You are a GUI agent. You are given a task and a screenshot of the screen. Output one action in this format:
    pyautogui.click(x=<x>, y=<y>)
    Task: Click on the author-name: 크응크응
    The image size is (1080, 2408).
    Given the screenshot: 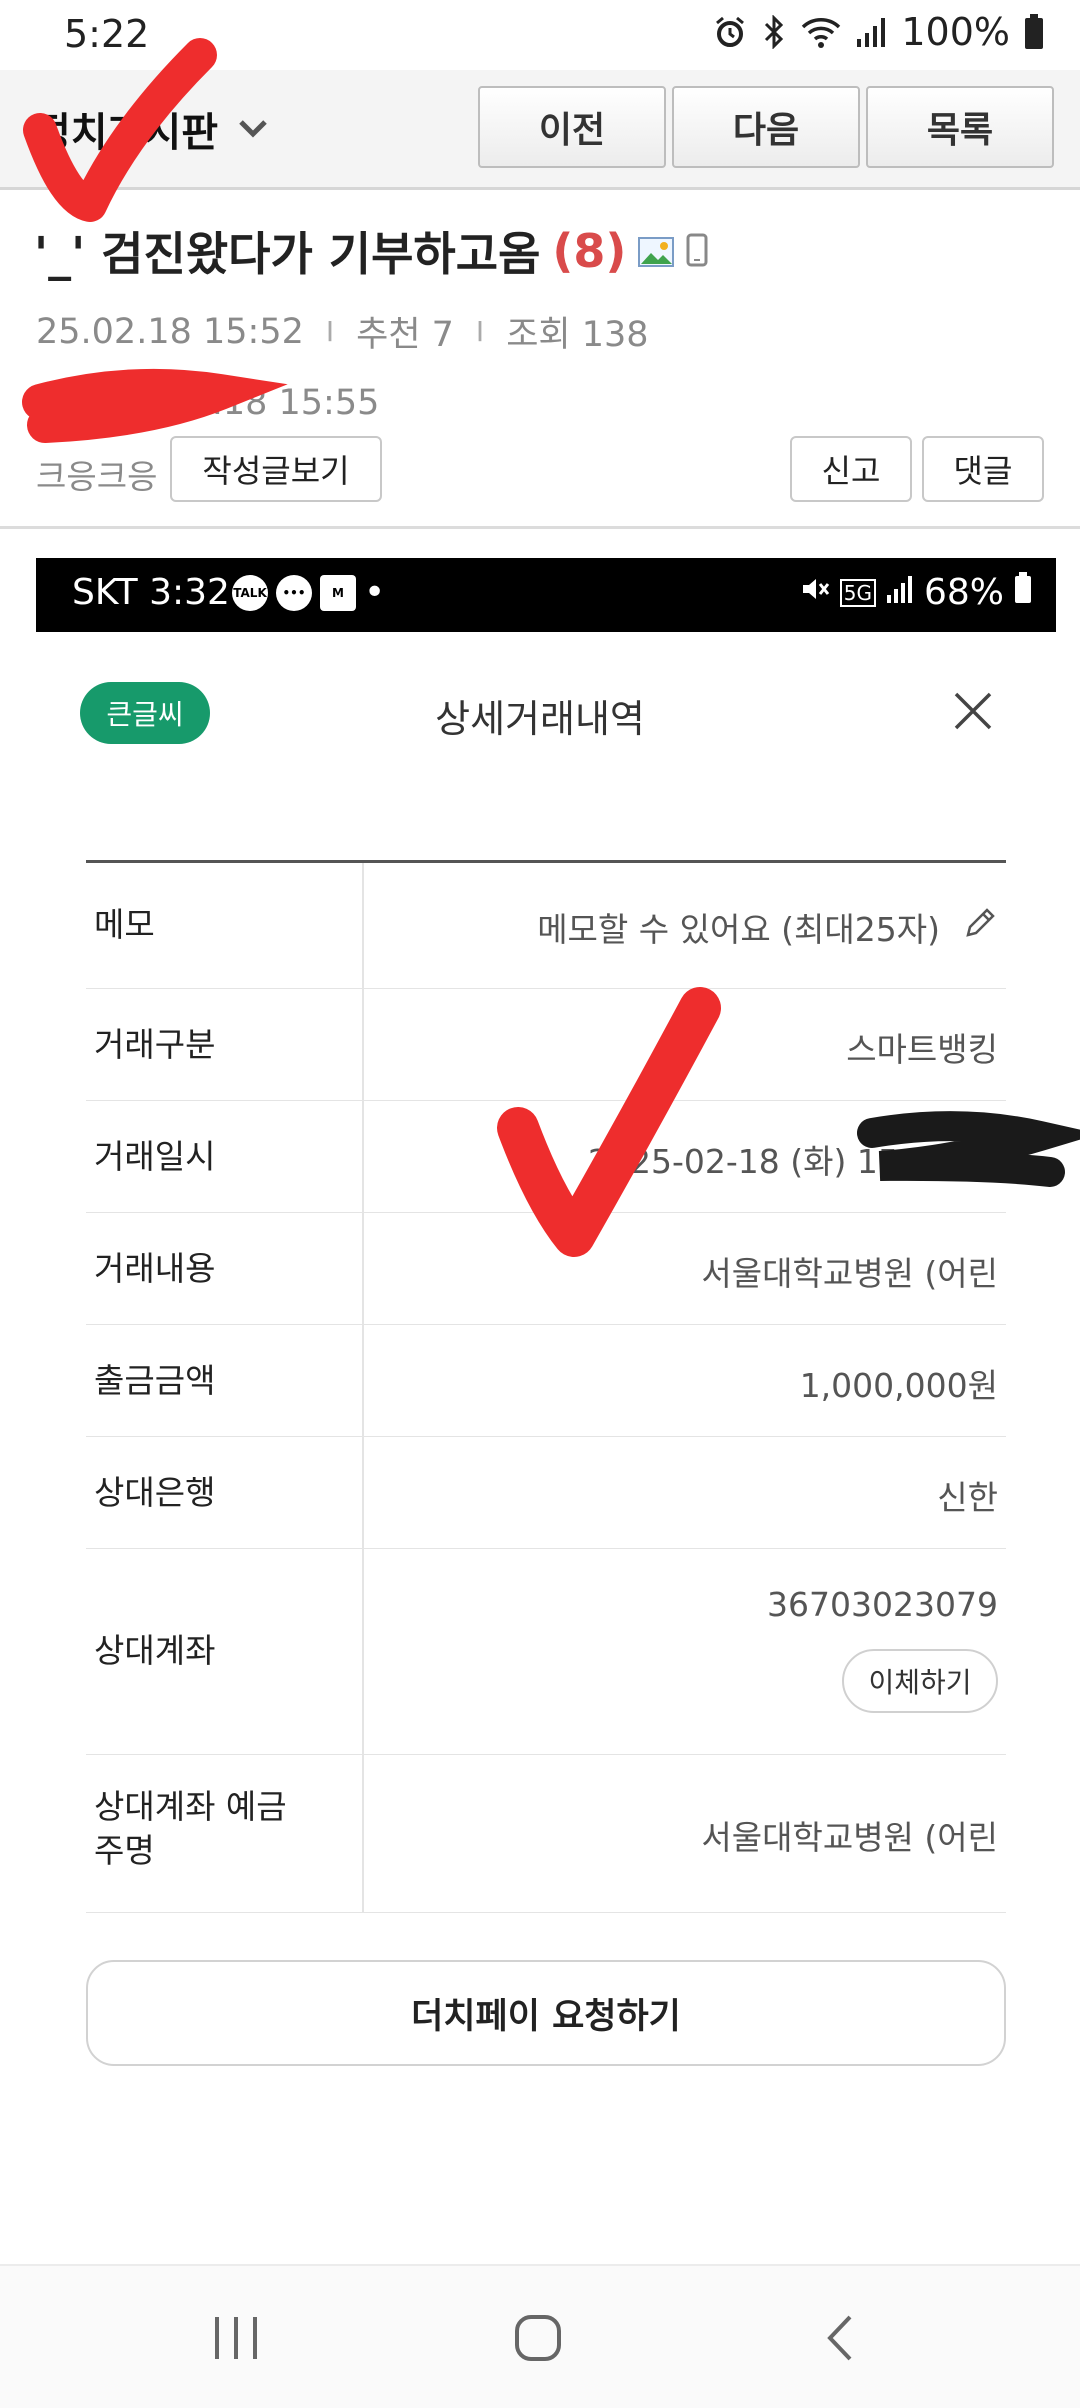 What is the action you would take?
    pyautogui.click(x=96, y=474)
    